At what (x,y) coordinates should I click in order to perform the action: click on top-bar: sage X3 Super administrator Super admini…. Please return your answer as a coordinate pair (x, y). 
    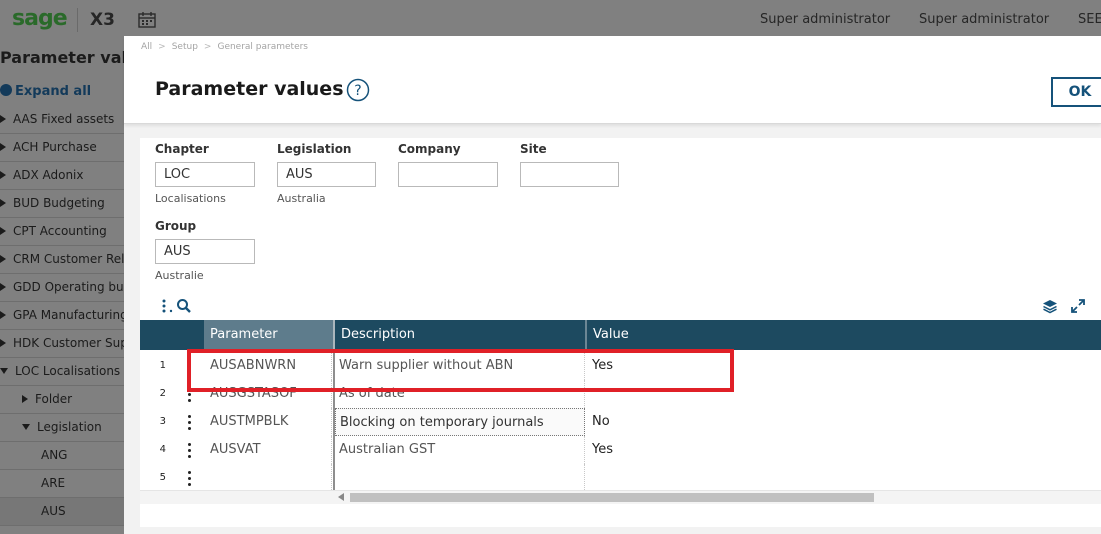
    Looking at the image, I should click on (550, 20).